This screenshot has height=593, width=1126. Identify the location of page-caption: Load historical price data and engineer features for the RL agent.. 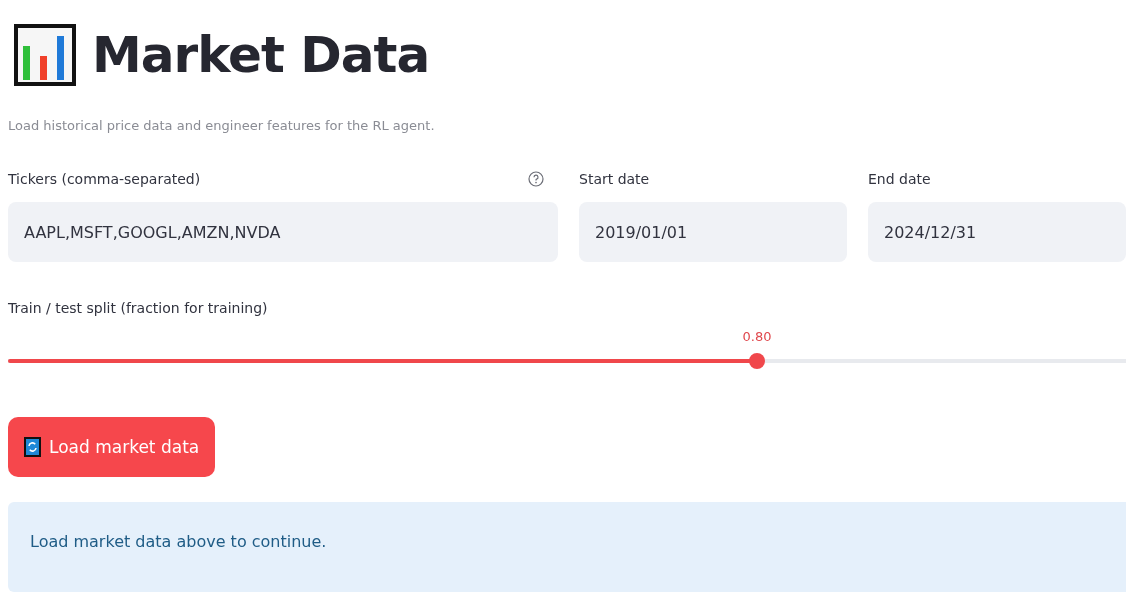
(222, 125).